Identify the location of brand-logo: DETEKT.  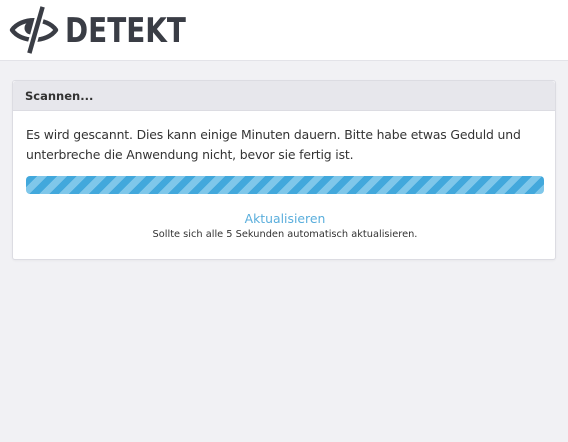
(110, 30).